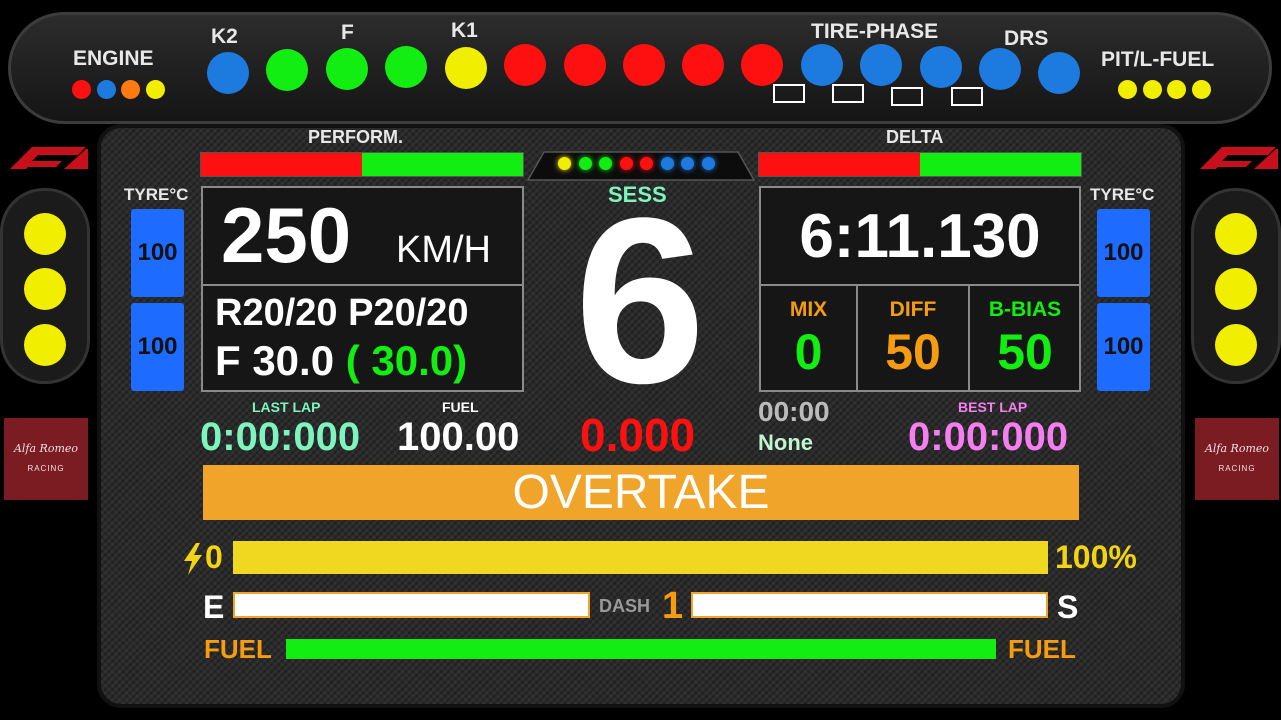 This screenshot has height=720, width=1281. Describe the element at coordinates (920, 236) in the screenshot. I see `current-laptime: 6:11.130` at that location.